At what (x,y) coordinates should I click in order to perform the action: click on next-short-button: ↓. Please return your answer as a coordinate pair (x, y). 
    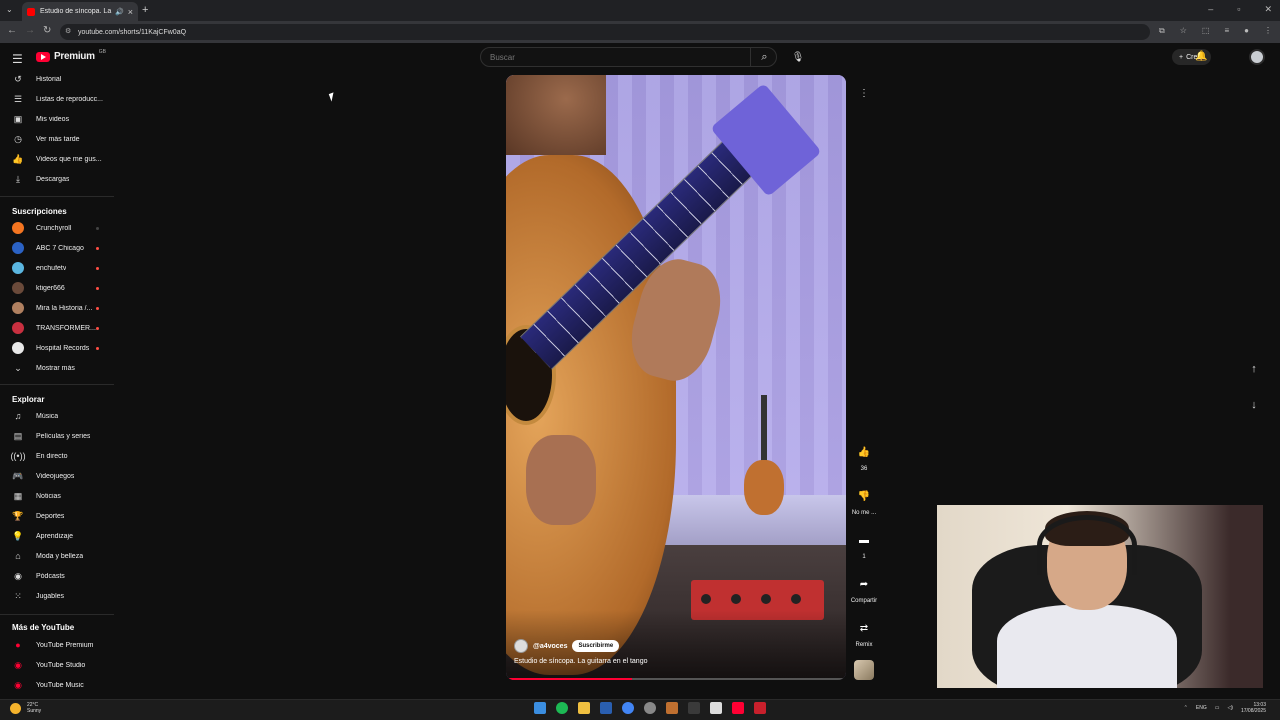
    Looking at the image, I should click on (1254, 405).